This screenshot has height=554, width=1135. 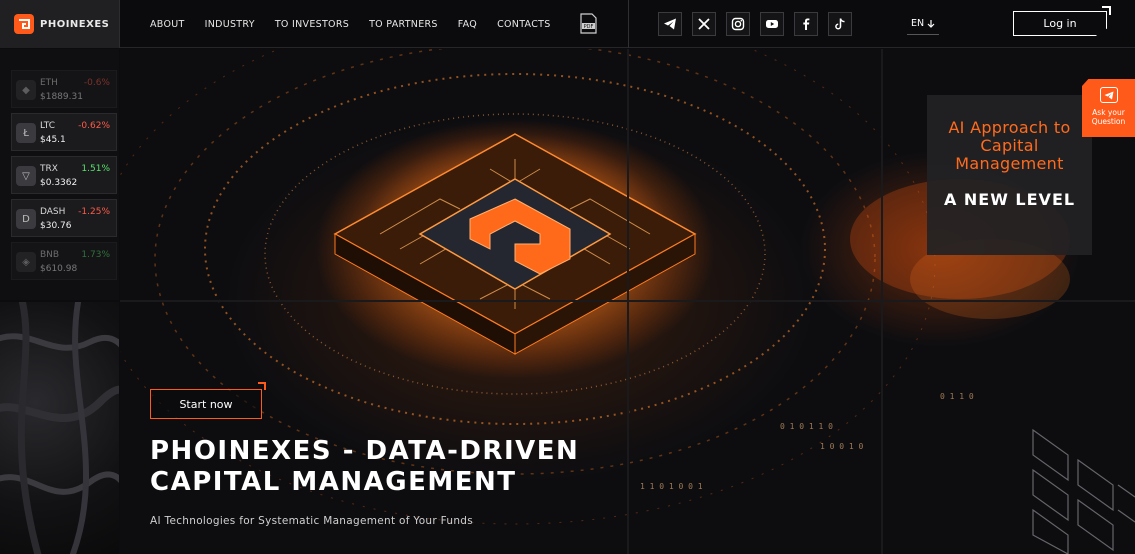 What do you see at coordinates (26, 262) in the screenshot?
I see `bnb-icon: ◈` at bounding box center [26, 262].